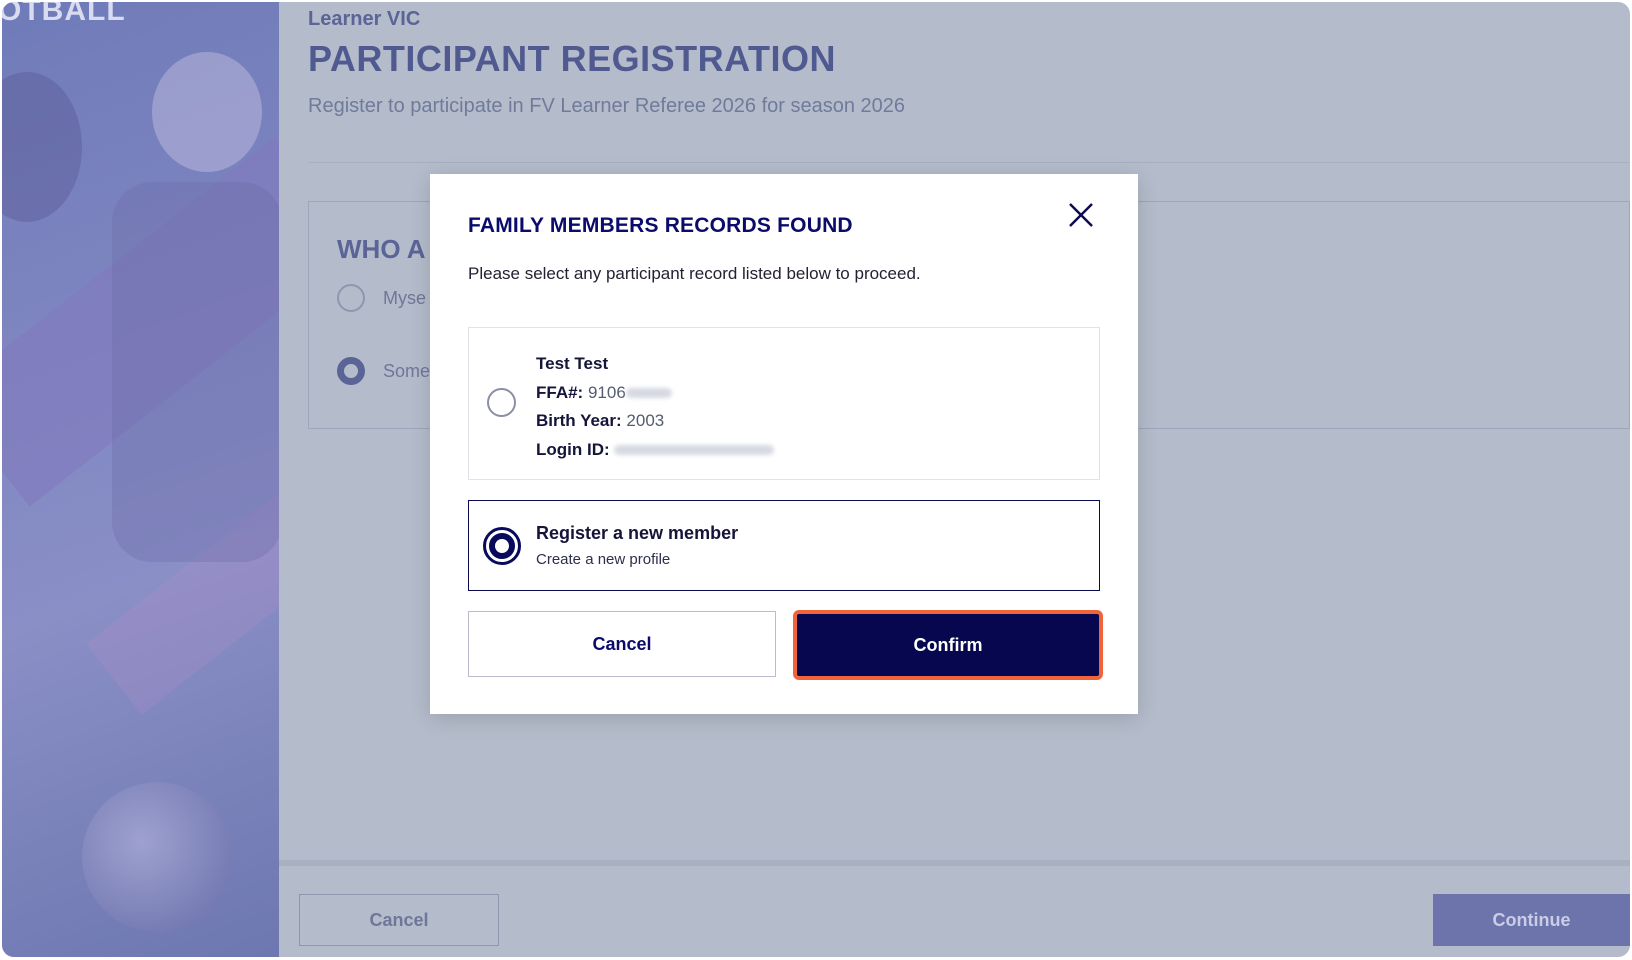  I want to click on footer-divider, so click(954, 863).